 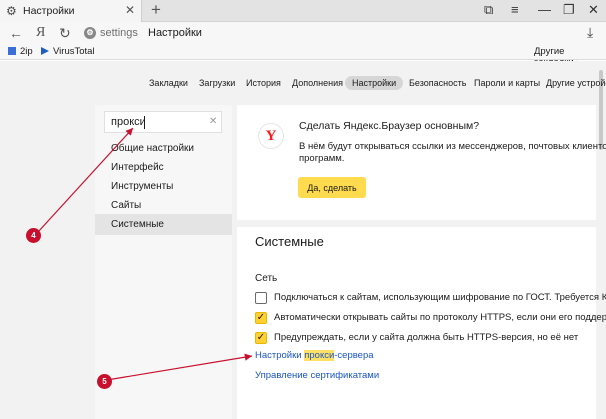 I want to click on arrow-to-proxy-link, so click(x=179, y=367).